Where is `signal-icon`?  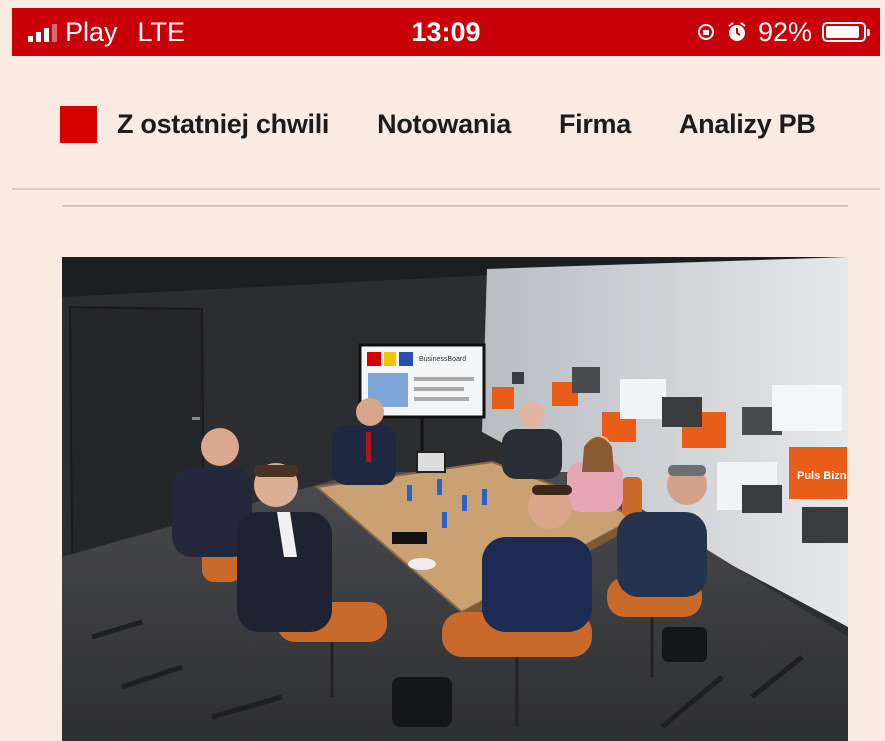 signal-icon is located at coordinates (42, 32).